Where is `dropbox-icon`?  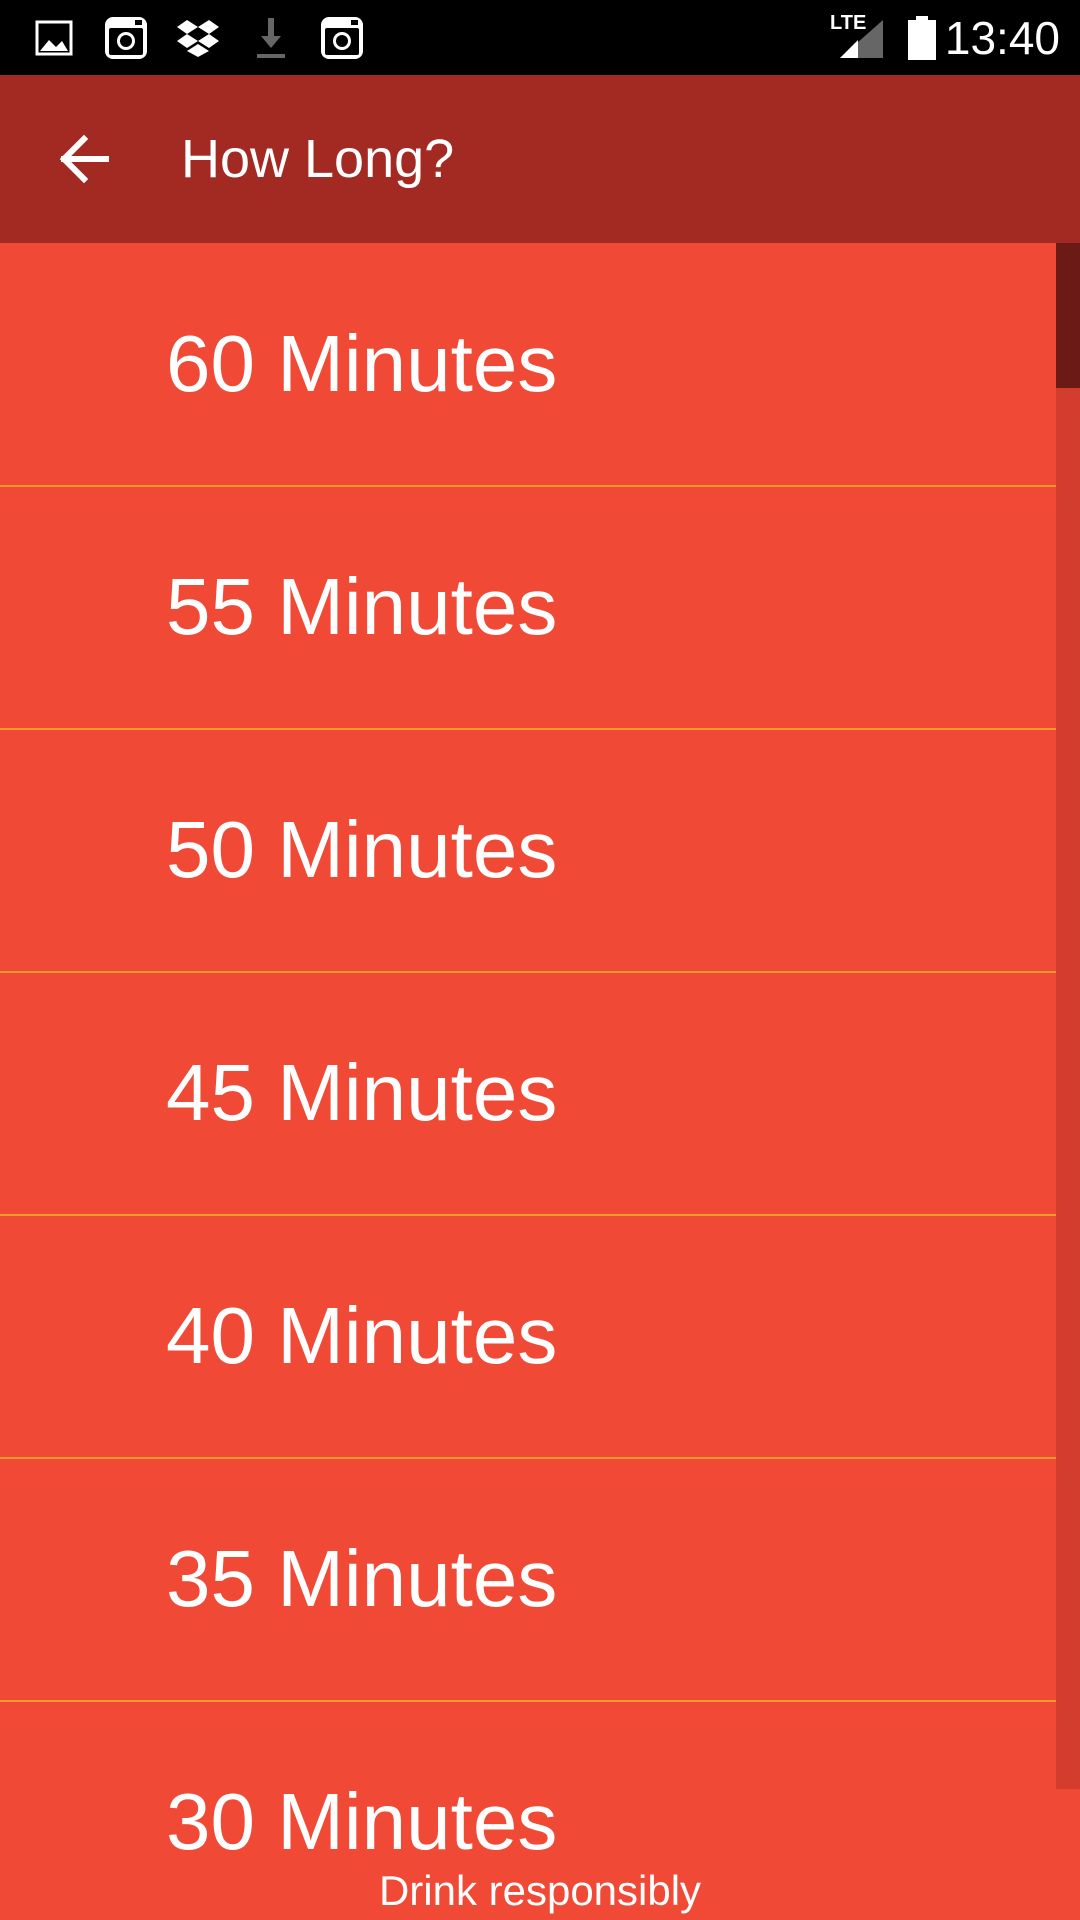 dropbox-icon is located at coordinates (198, 38).